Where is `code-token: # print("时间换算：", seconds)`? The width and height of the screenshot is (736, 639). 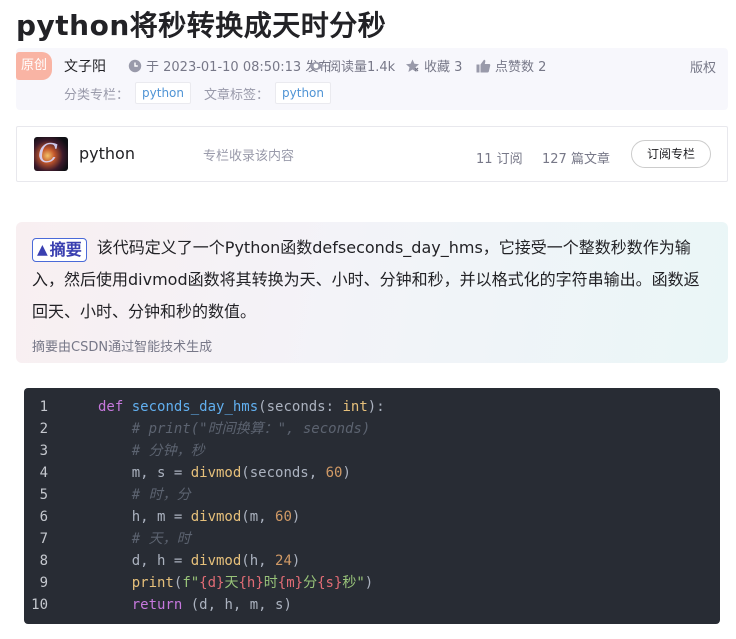 code-token: # print("时间换算：", seconds) is located at coordinates (234, 429).